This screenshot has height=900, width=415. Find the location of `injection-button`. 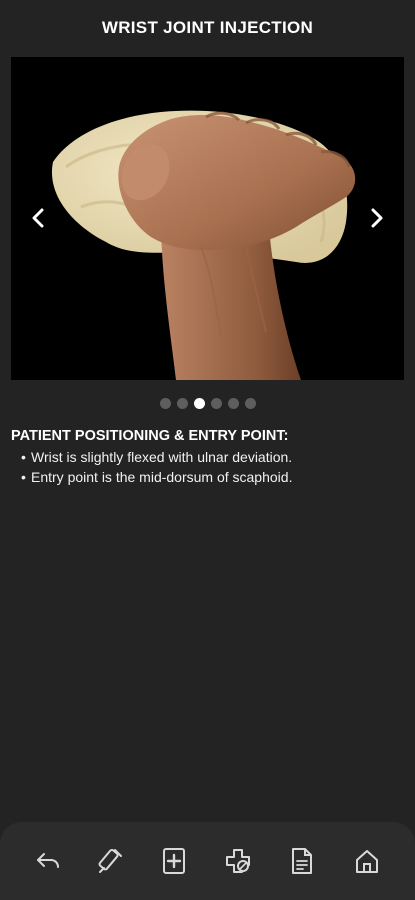

injection-button is located at coordinates (110, 861).